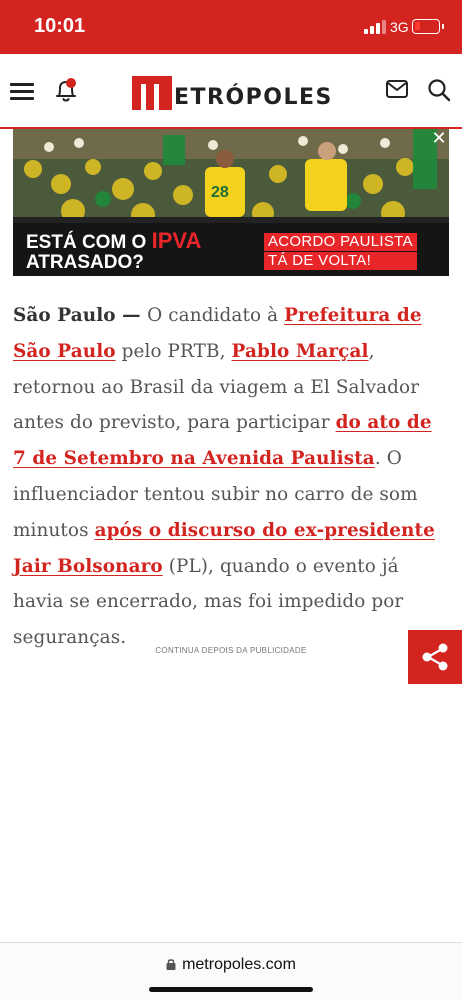  What do you see at coordinates (64, 315) in the screenshot?
I see `dateline: São Paulo` at bounding box center [64, 315].